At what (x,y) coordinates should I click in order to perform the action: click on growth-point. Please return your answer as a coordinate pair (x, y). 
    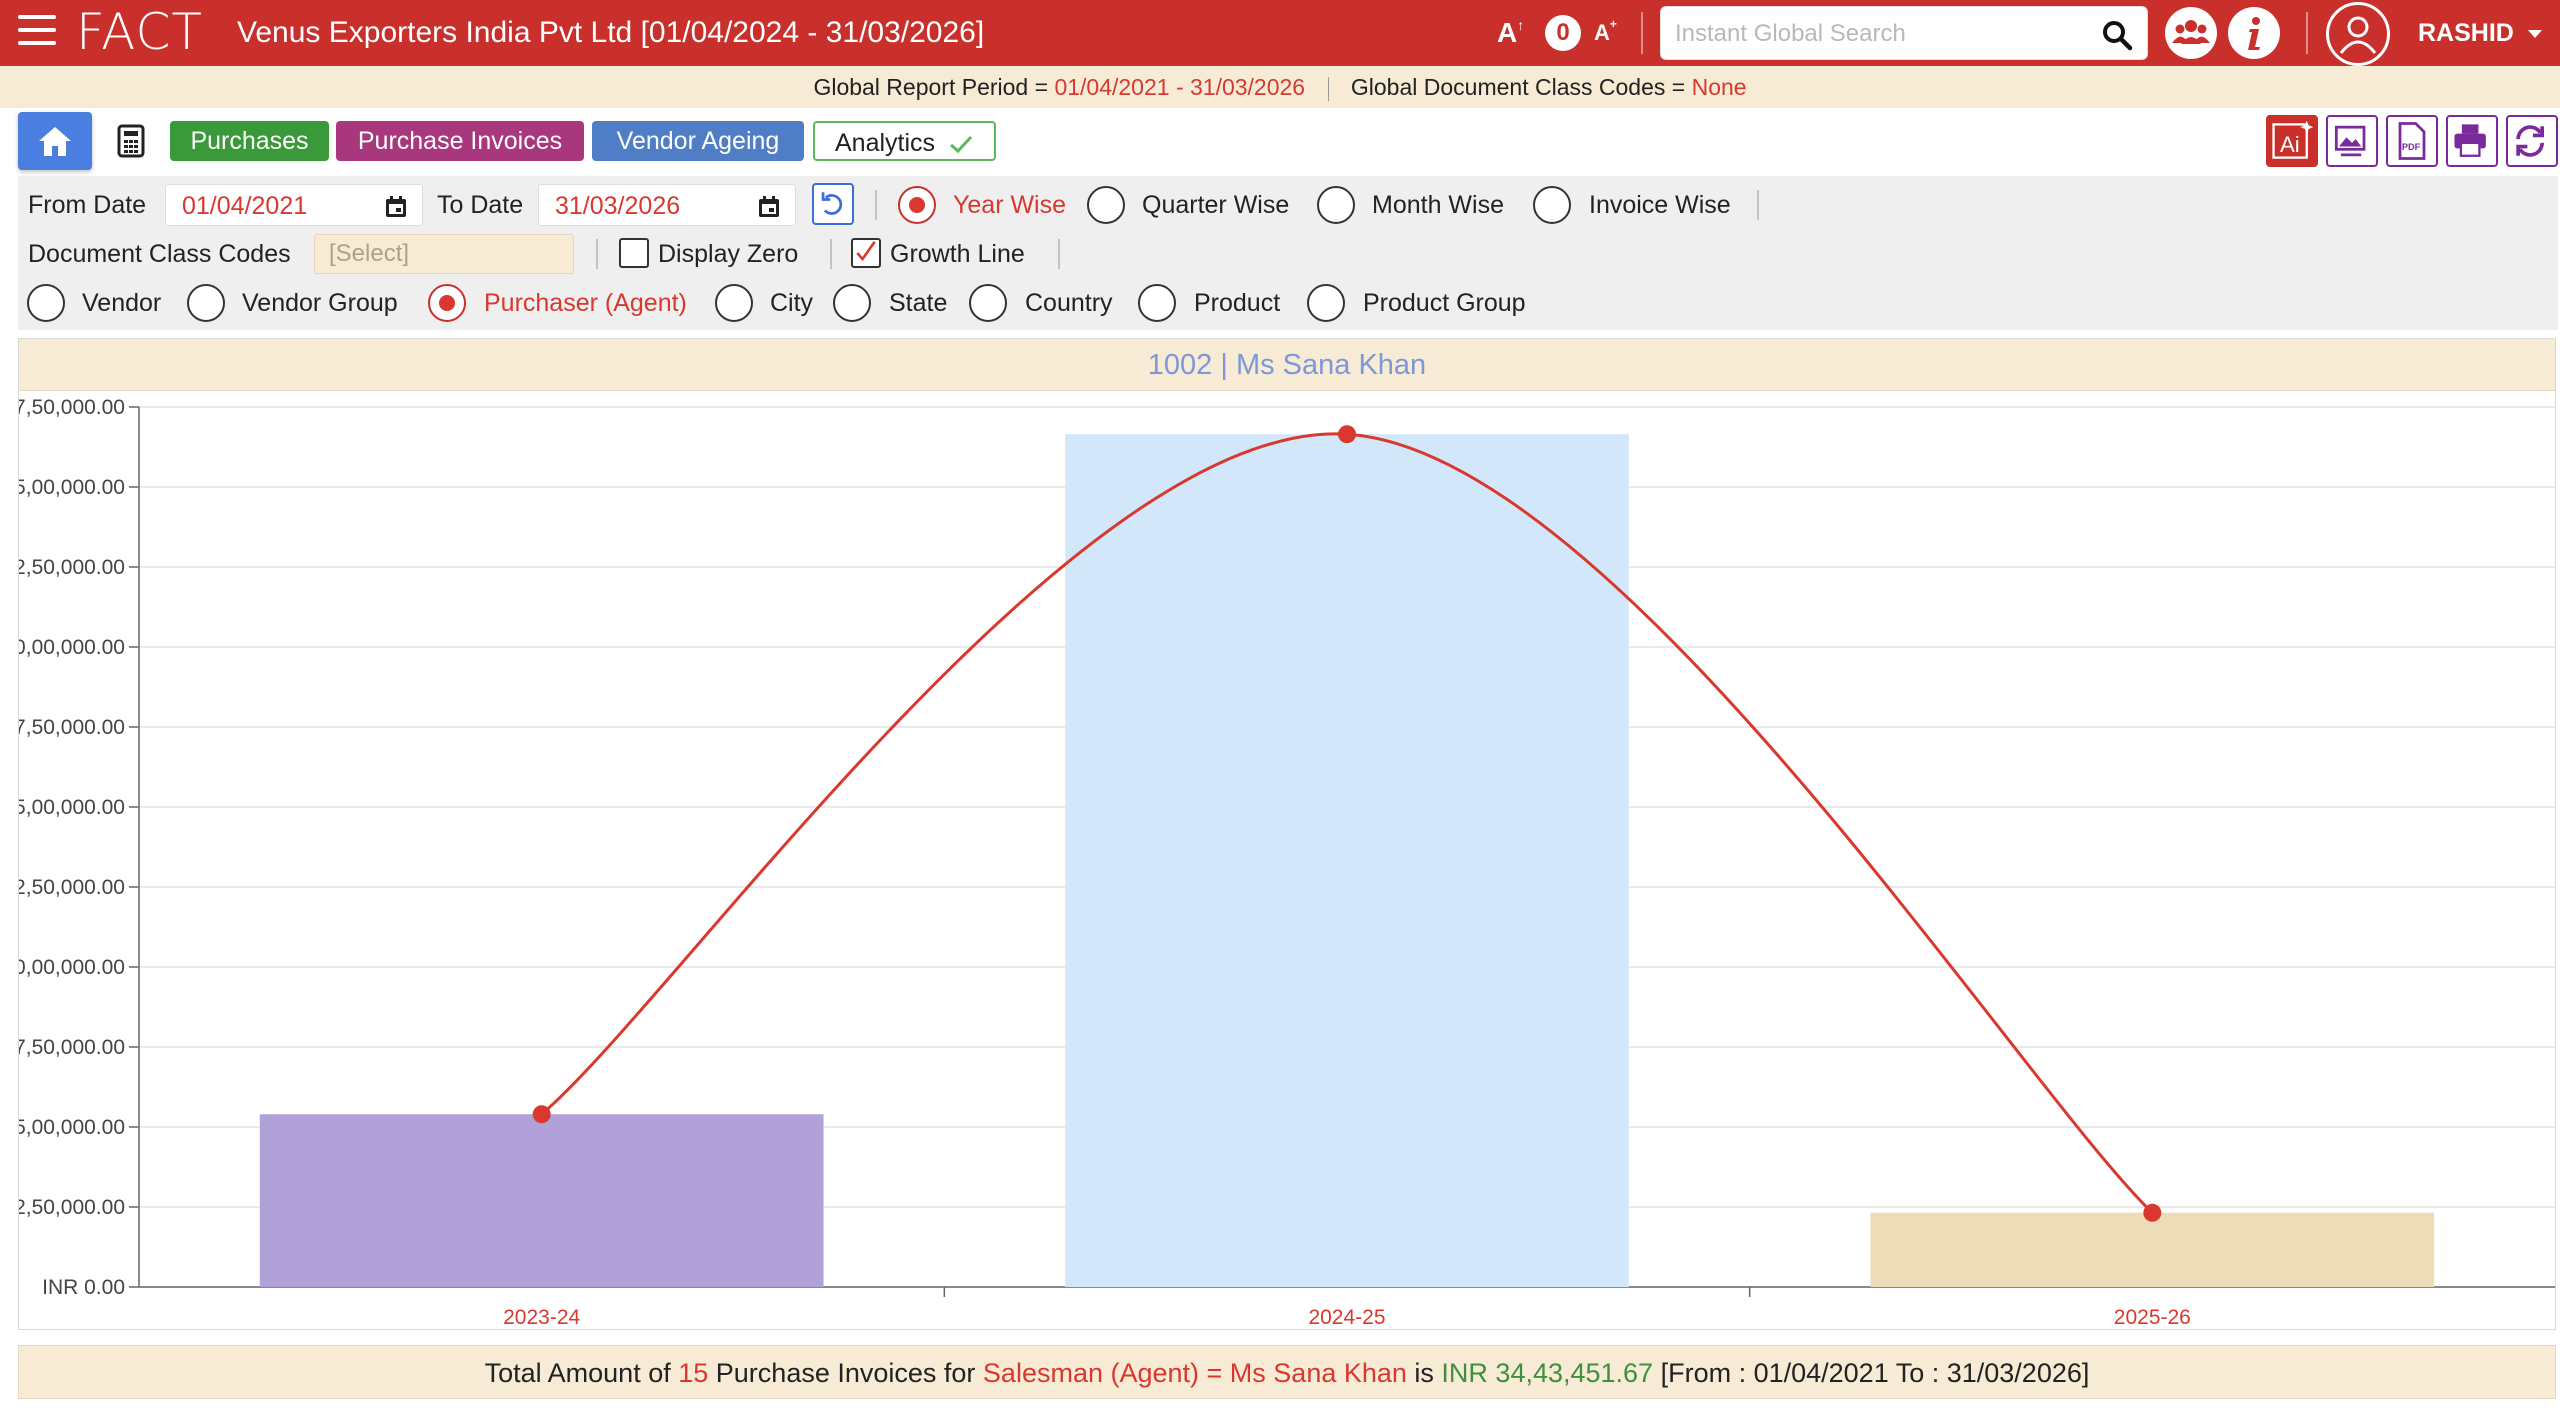
    Looking at the image, I should click on (1347, 434).